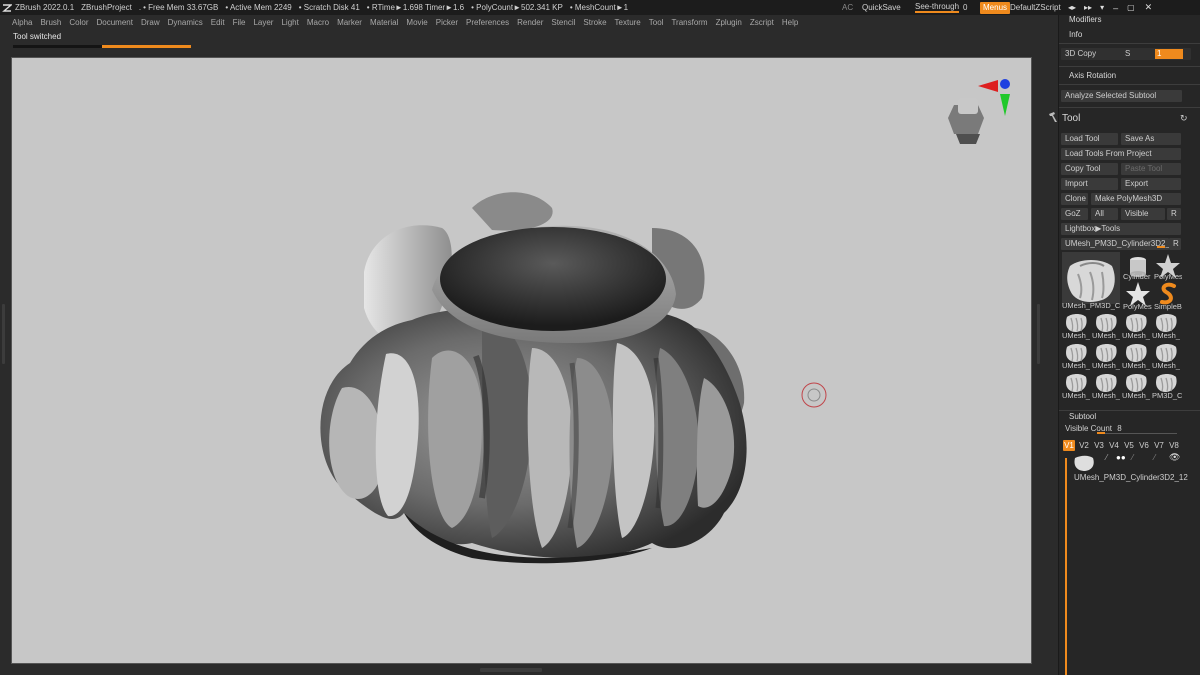  What do you see at coordinates (995, 7) in the screenshot?
I see `menus-button: Menus` at bounding box center [995, 7].